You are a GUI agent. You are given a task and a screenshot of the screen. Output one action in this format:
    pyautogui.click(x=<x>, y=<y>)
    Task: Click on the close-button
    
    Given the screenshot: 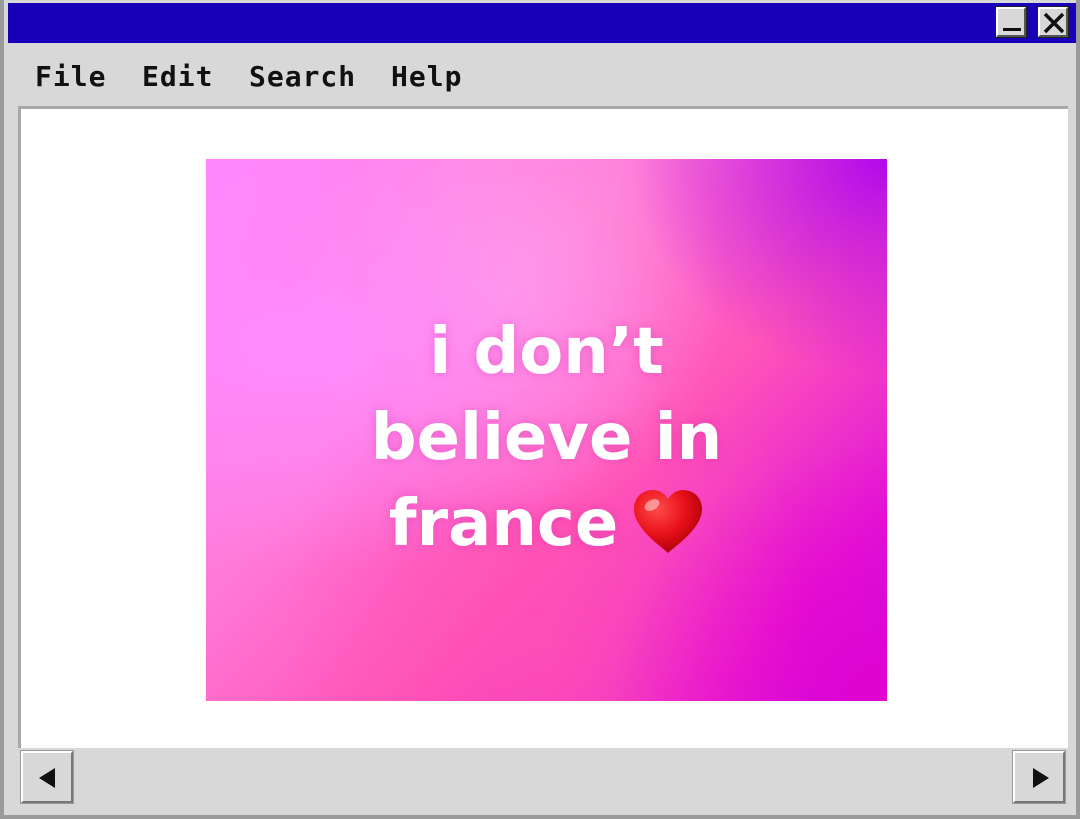 What is the action you would take?
    pyautogui.click(x=1053, y=22)
    